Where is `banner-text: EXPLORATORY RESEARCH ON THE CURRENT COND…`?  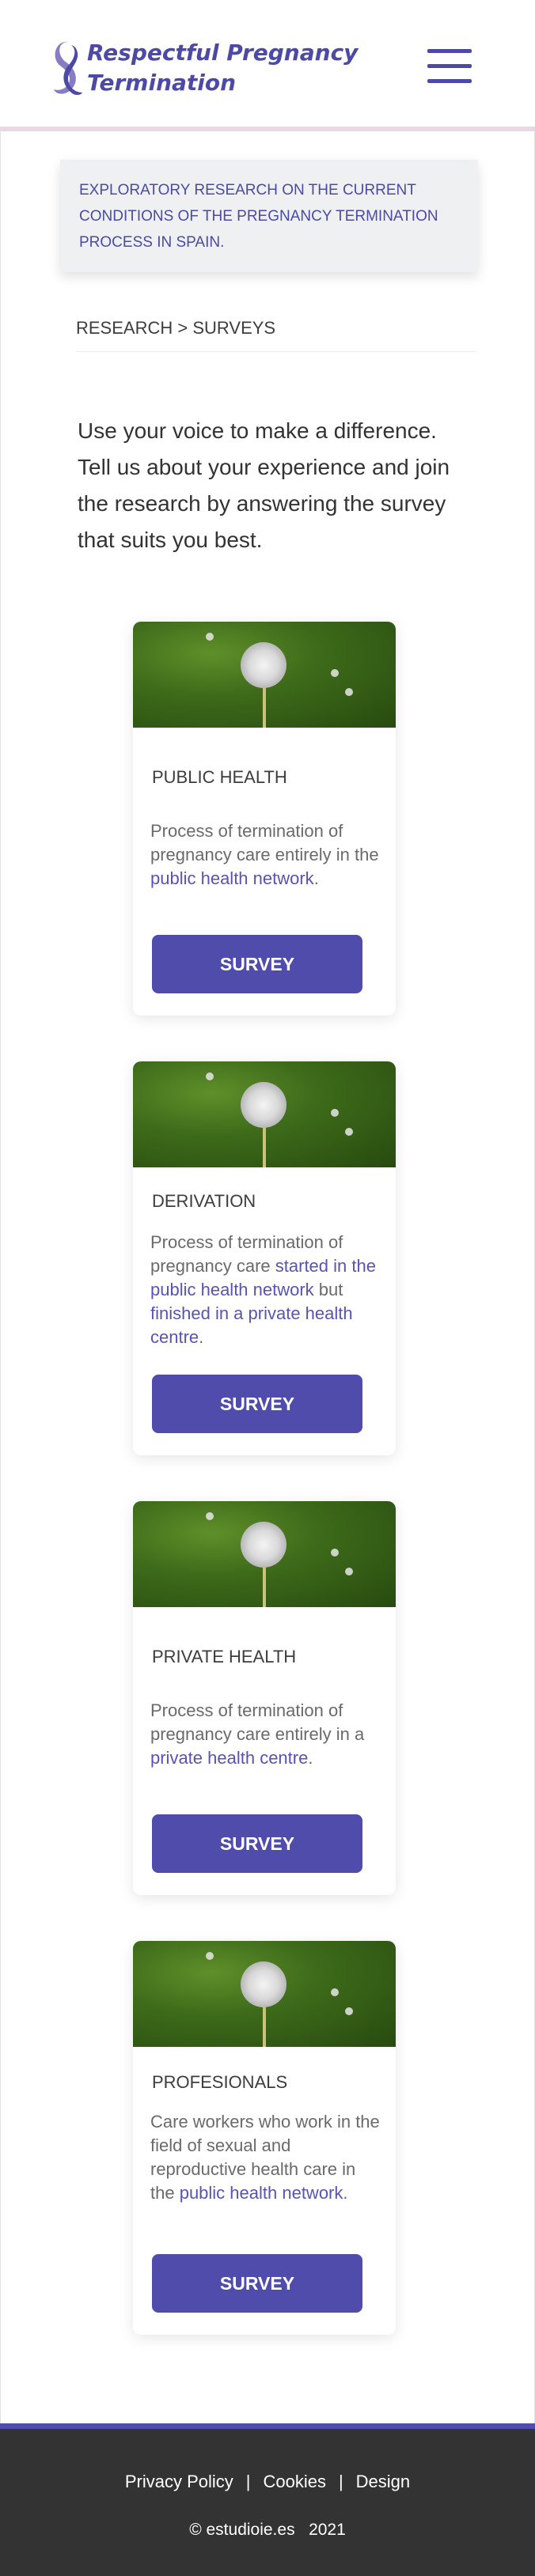
banner-text: EXPLORATORY RESEARCH ON THE CURRENT COND… is located at coordinates (258, 217).